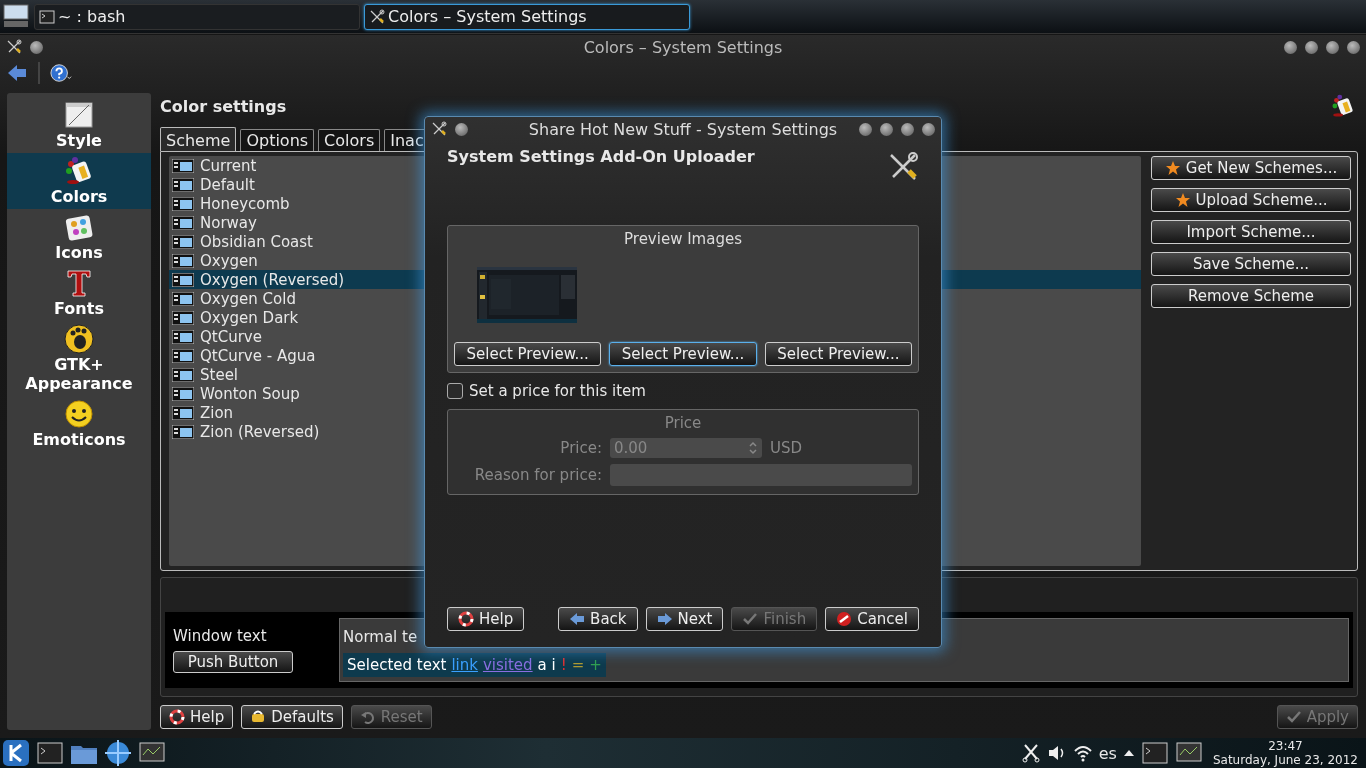  Describe the element at coordinates (220, 636) in the screenshot. I see `window-text-sample: Window text` at that location.